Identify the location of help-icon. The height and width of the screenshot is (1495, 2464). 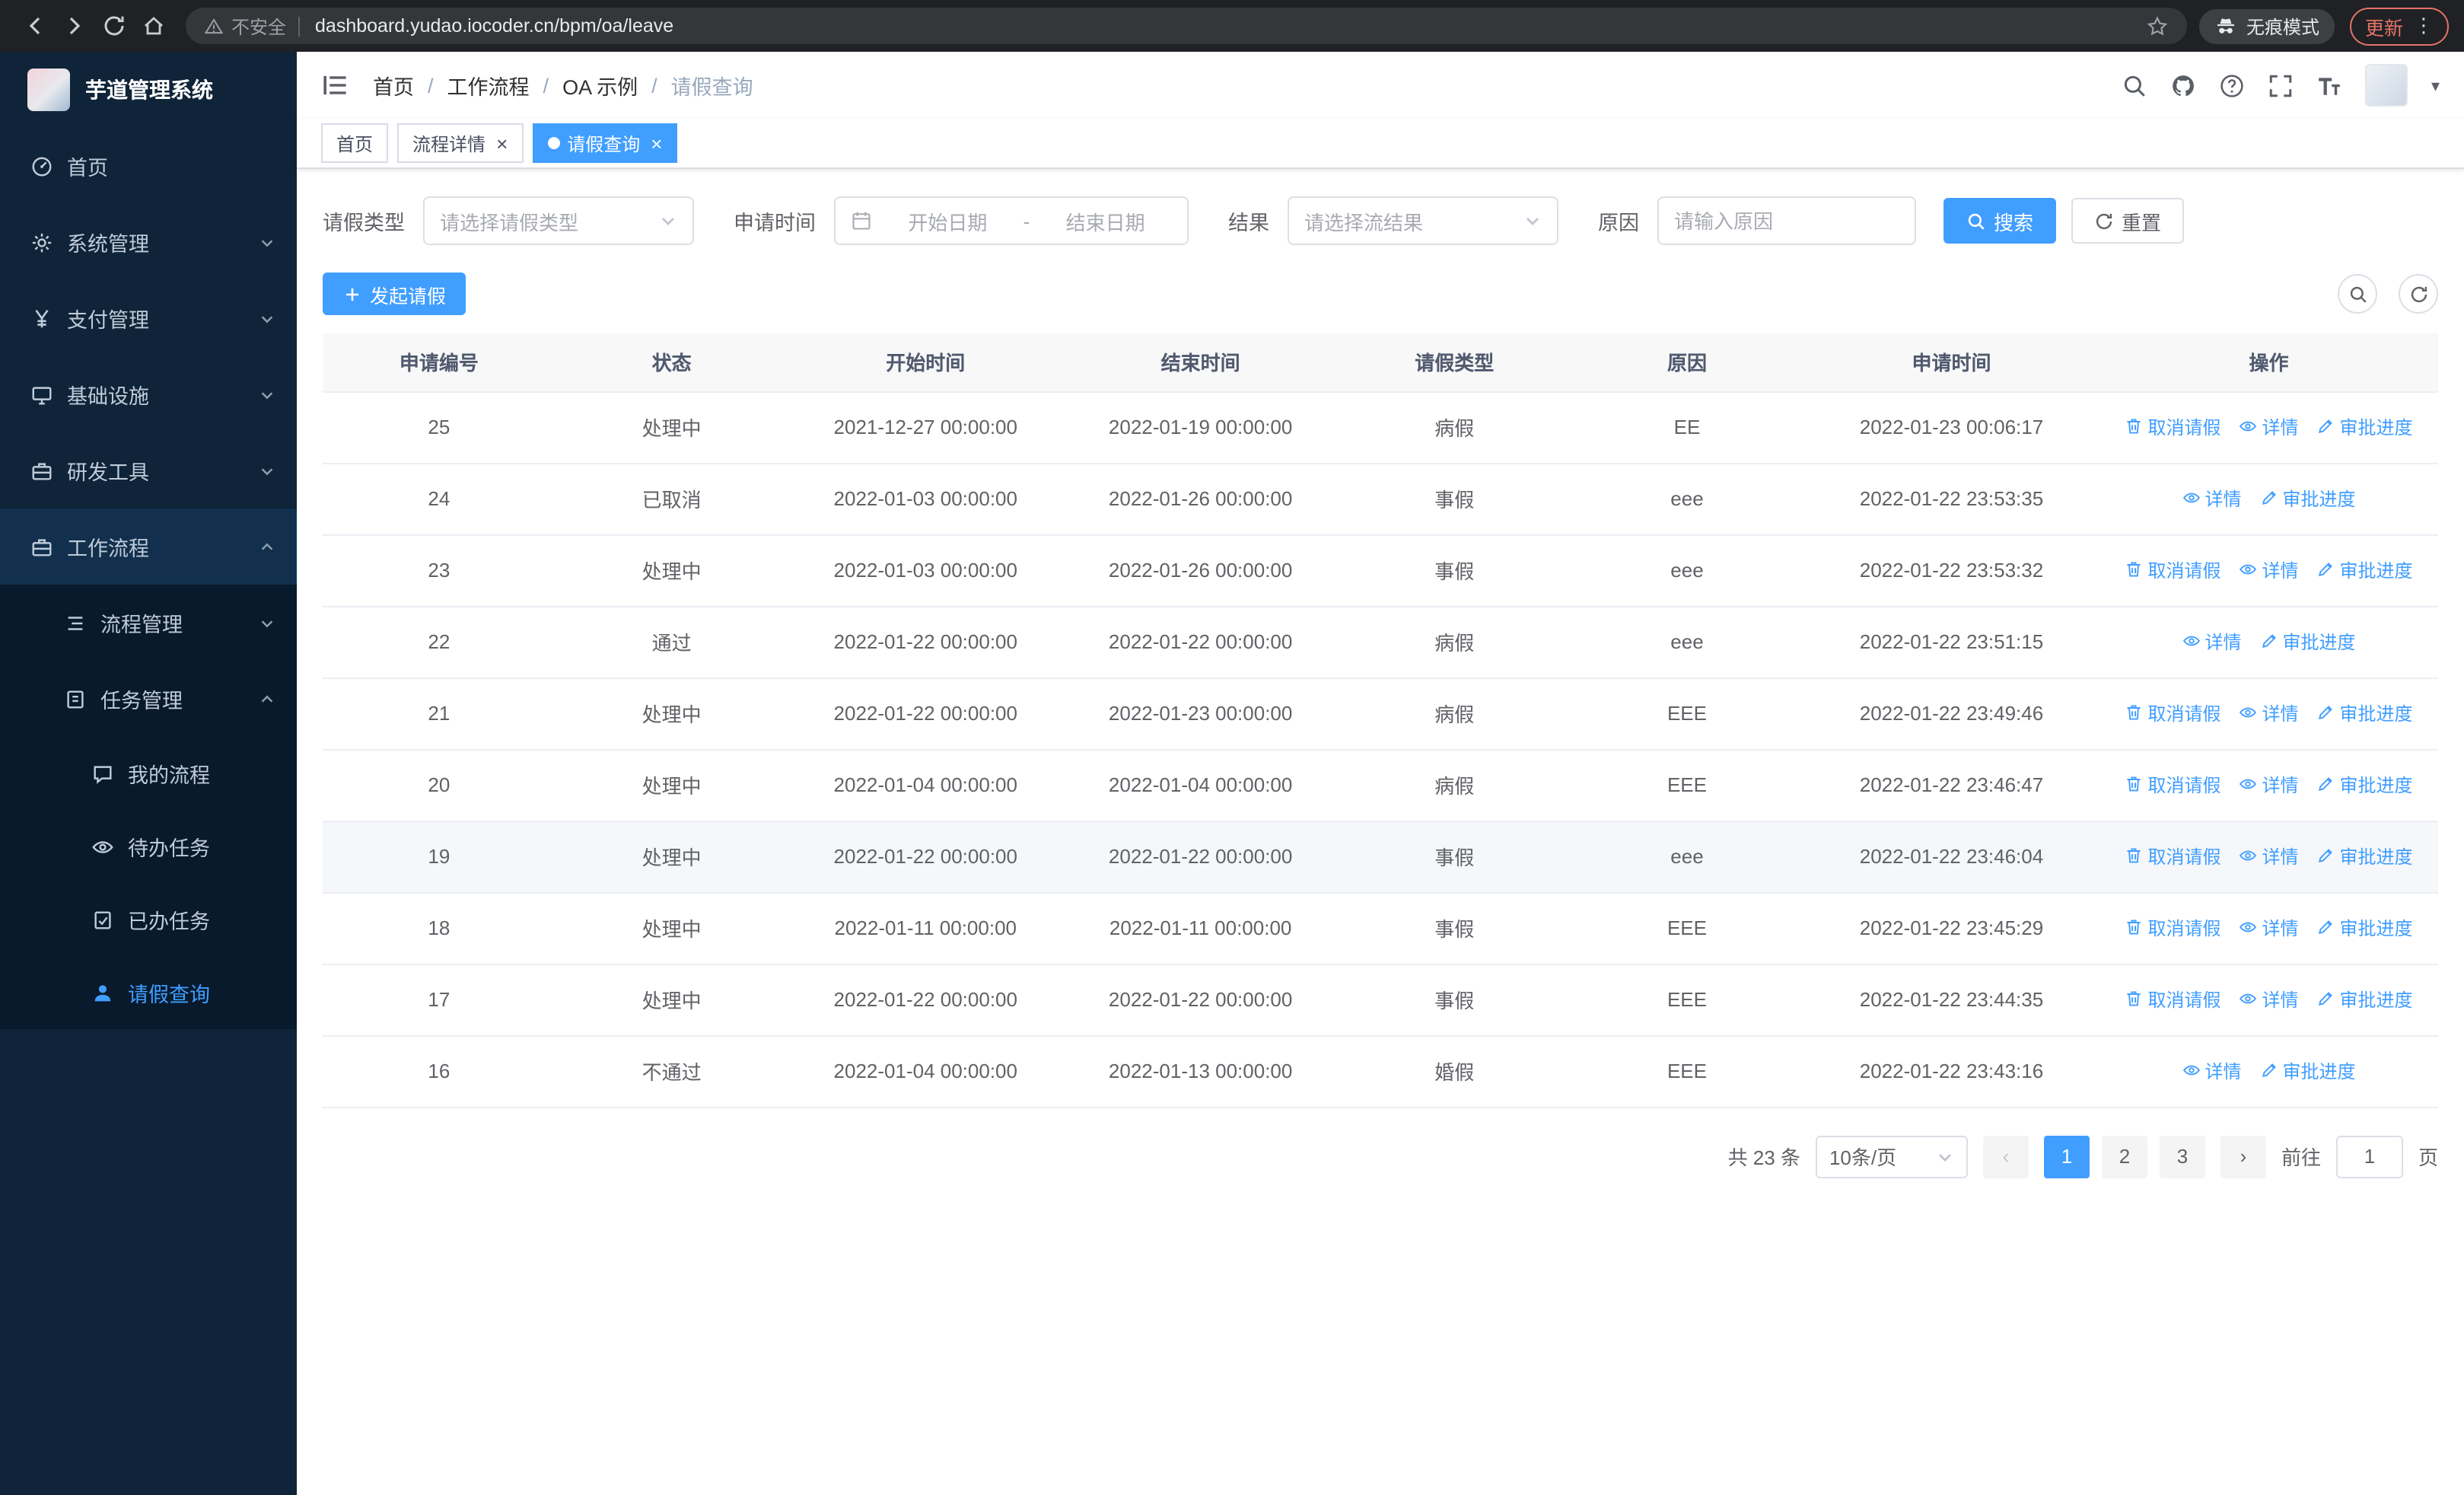
(2233, 85).